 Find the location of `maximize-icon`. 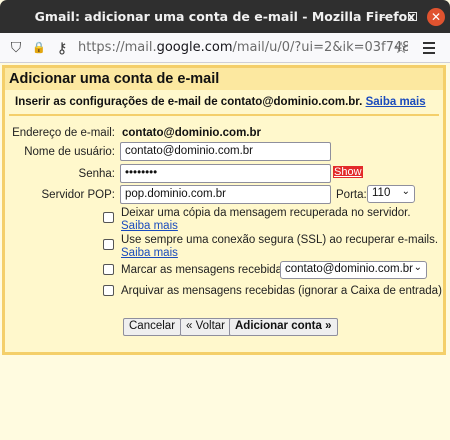

maximize-icon is located at coordinates (412, 16).